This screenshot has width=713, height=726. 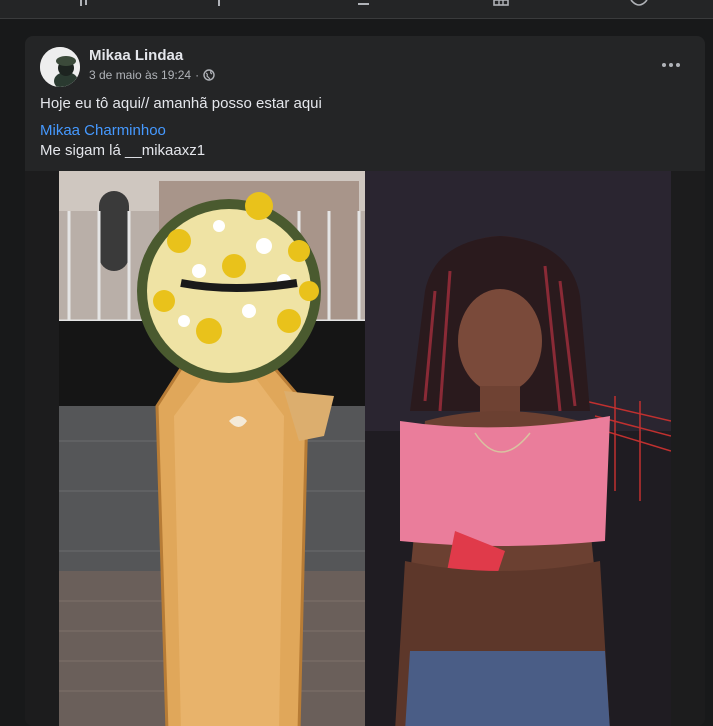 I want to click on post-timestamp: 3 de maio às 19:24, so click(x=140, y=75).